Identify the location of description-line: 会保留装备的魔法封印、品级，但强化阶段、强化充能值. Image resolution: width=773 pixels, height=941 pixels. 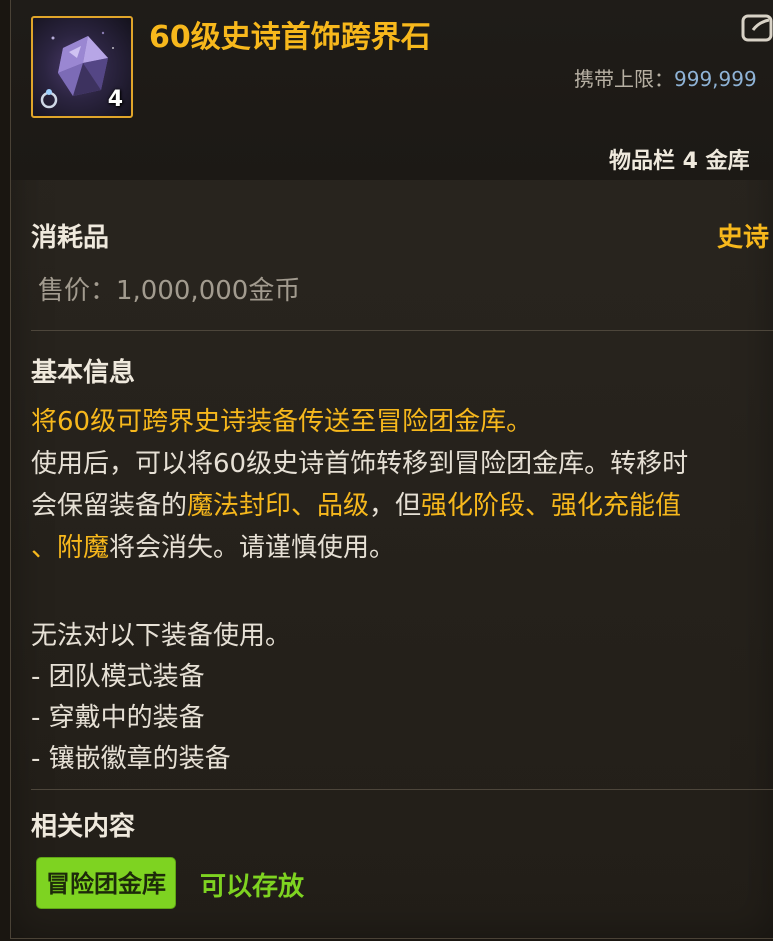
(402, 506).